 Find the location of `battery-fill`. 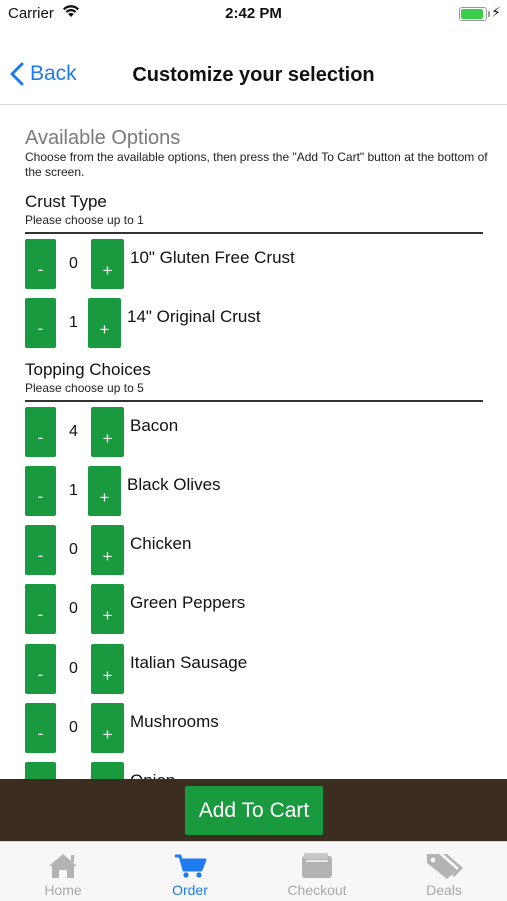

battery-fill is located at coordinates (472, 14).